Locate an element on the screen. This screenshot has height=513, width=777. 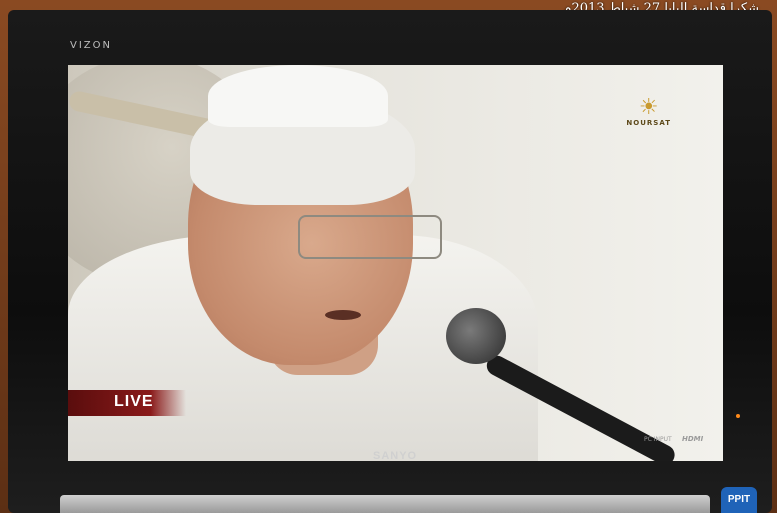
live-label: LIVE is located at coordinates (134, 401).